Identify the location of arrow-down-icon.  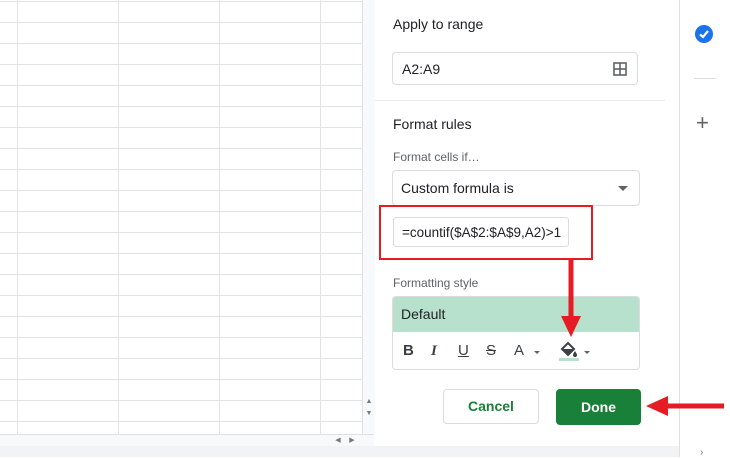
(571, 297).